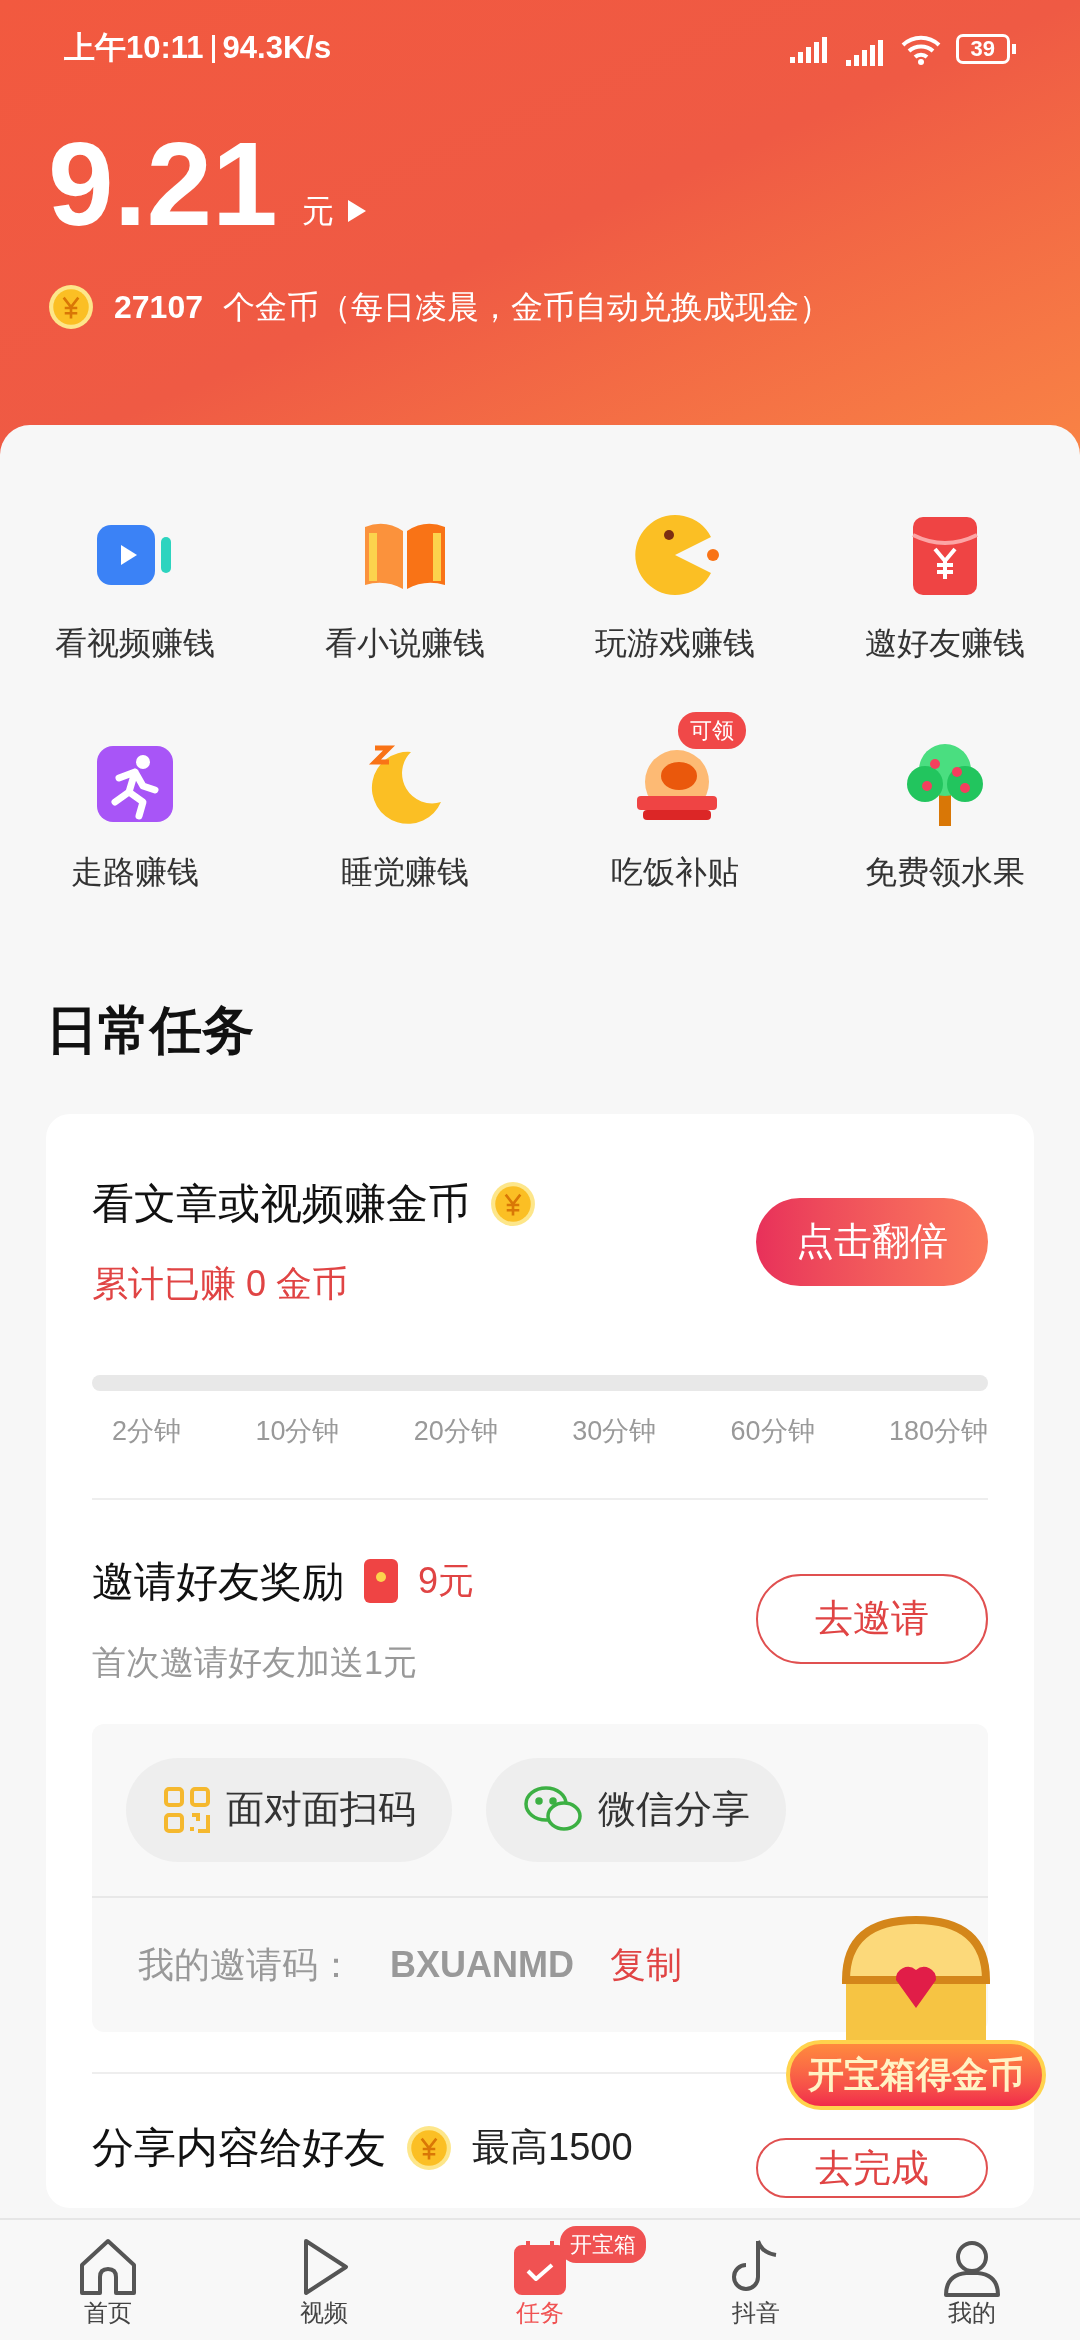 Image resolution: width=1080 pixels, height=2340 pixels. I want to click on duration-label: 10分钟, so click(297, 1431).